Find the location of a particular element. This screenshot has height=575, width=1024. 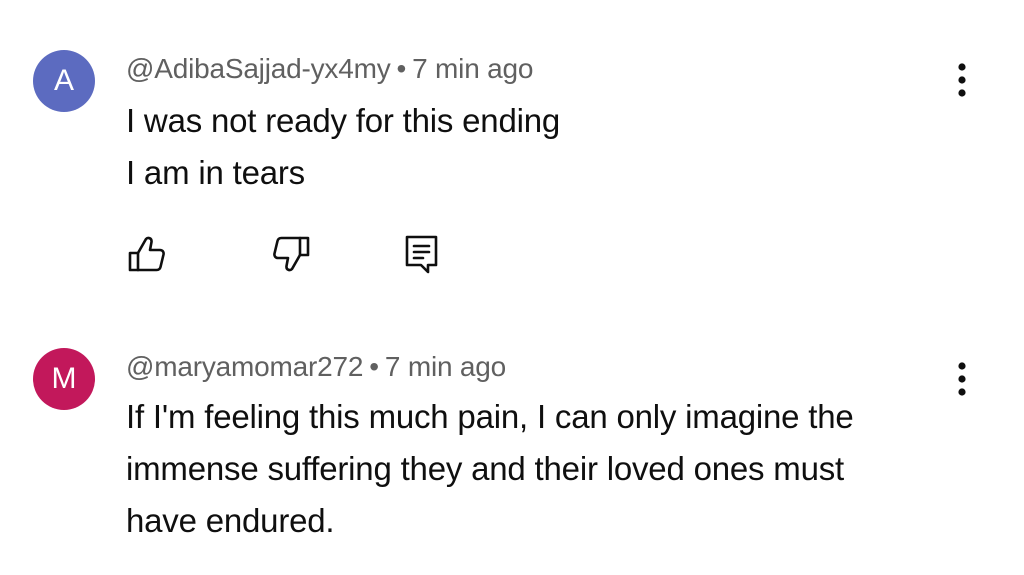

reply-button is located at coordinates (422, 254).